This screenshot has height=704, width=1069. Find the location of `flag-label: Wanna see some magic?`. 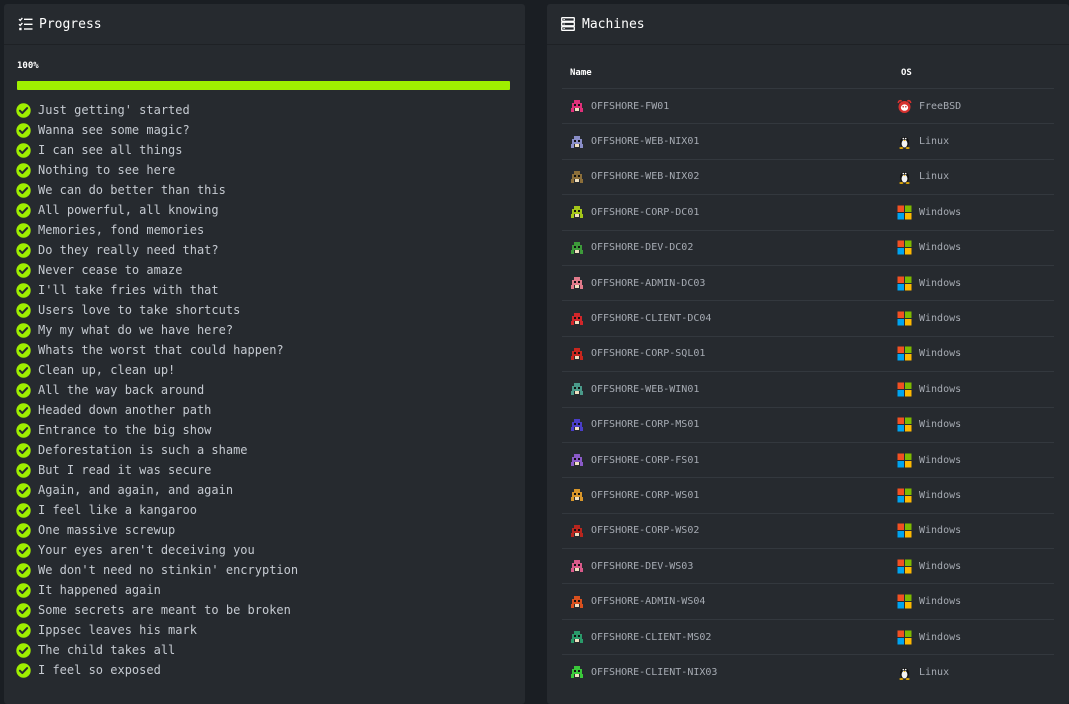

flag-label: Wanna see some magic? is located at coordinates (114, 130).